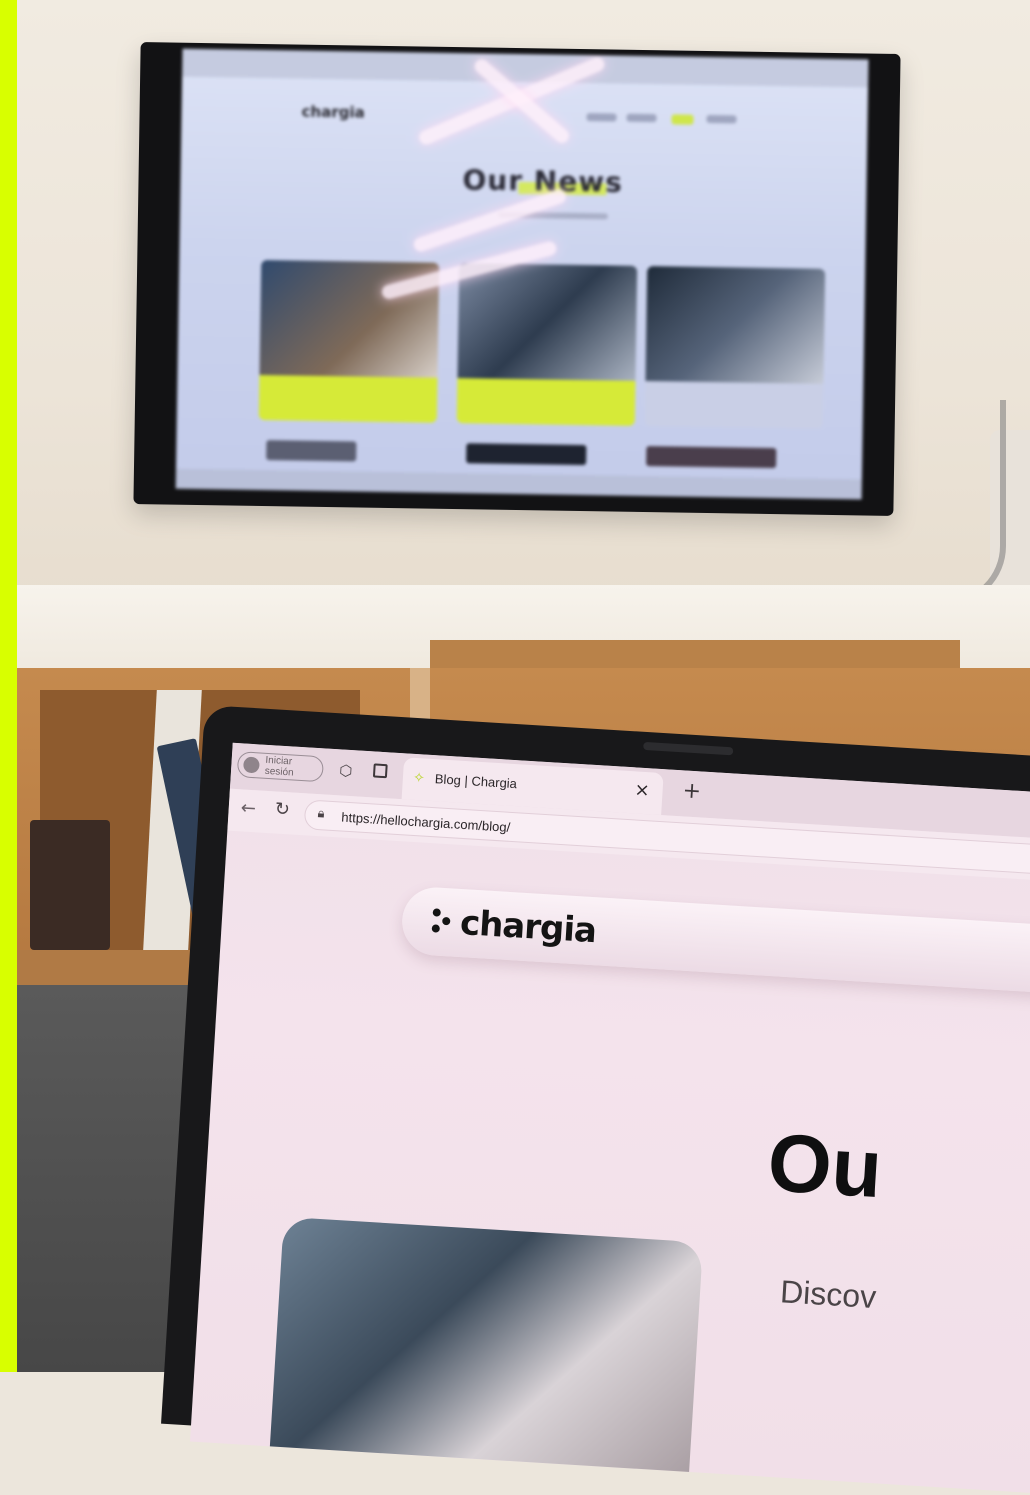 The width and height of the screenshot is (1030, 1495). Describe the element at coordinates (70, 885) in the screenshot. I see `shelf-object` at that location.